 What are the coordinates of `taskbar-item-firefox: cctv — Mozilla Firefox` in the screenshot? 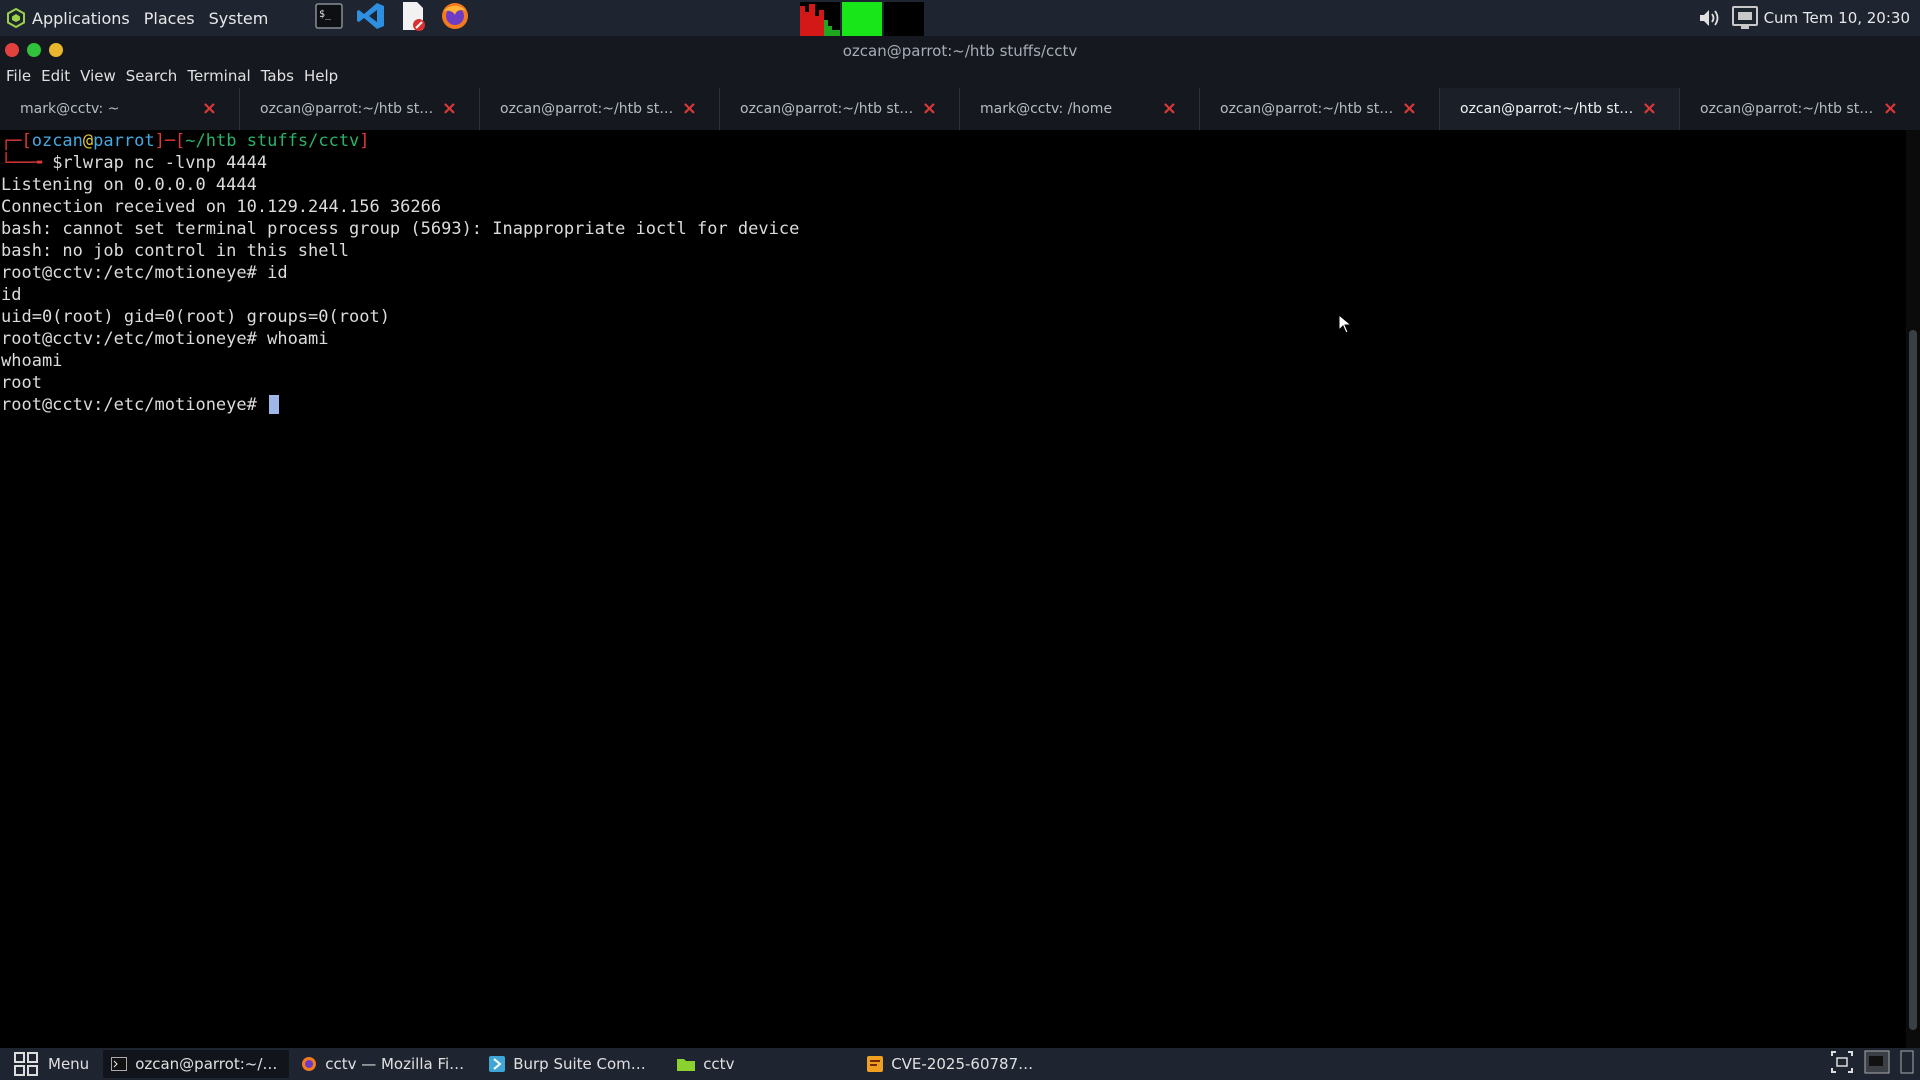 It's located at (385, 1064).